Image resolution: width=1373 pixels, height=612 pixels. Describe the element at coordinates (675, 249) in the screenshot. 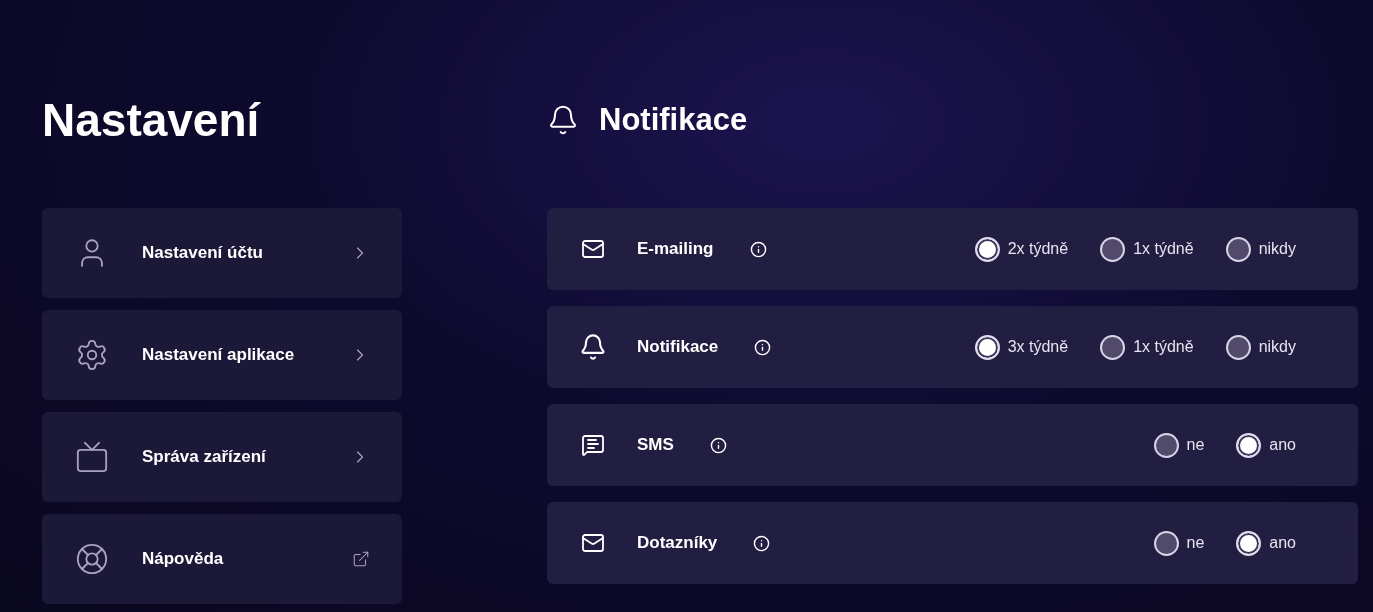

I see `setting-label: E-mailing` at that location.